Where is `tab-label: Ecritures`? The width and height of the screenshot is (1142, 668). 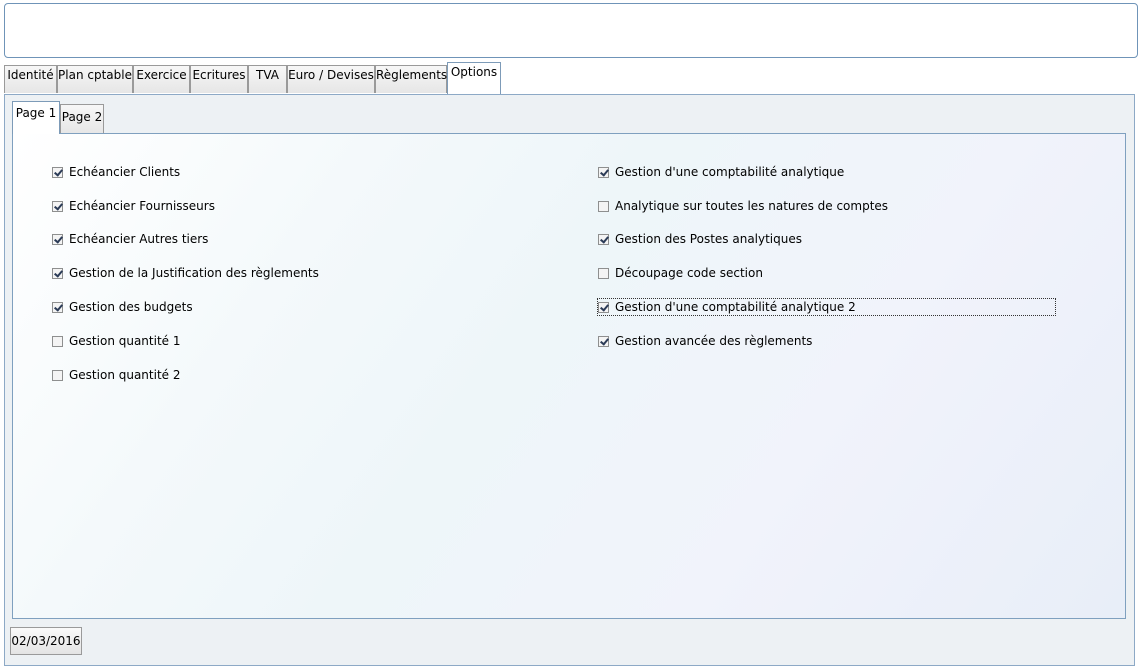 tab-label: Ecritures is located at coordinates (219, 75).